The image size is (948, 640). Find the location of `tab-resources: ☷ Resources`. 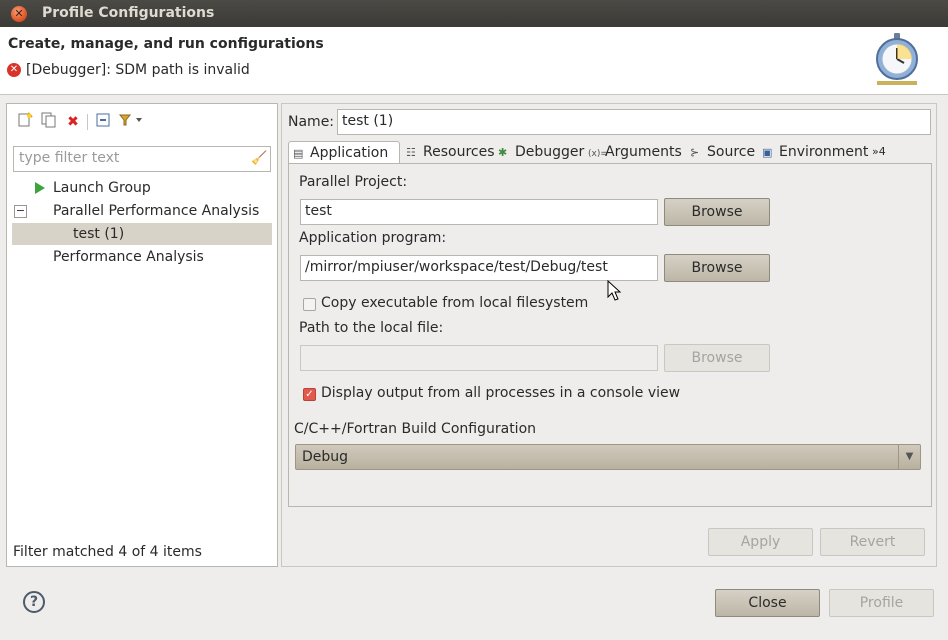

tab-resources: ☷ Resources is located at coordinates (448, 152).